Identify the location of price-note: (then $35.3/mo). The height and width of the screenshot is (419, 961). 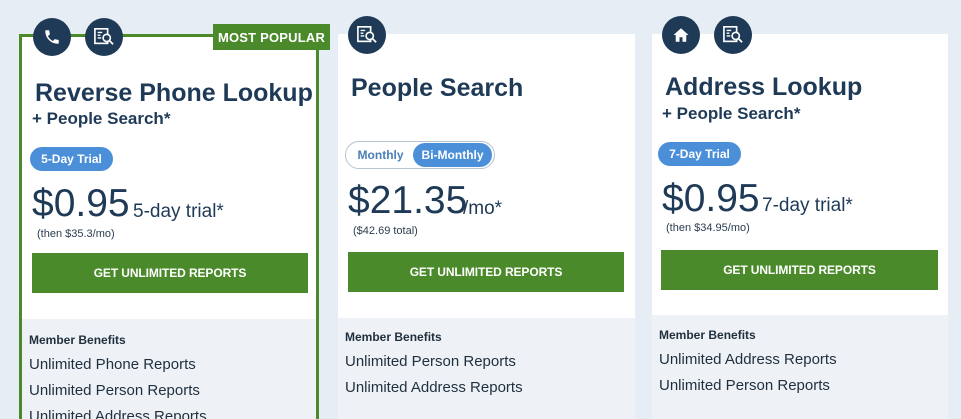
(76, 234).